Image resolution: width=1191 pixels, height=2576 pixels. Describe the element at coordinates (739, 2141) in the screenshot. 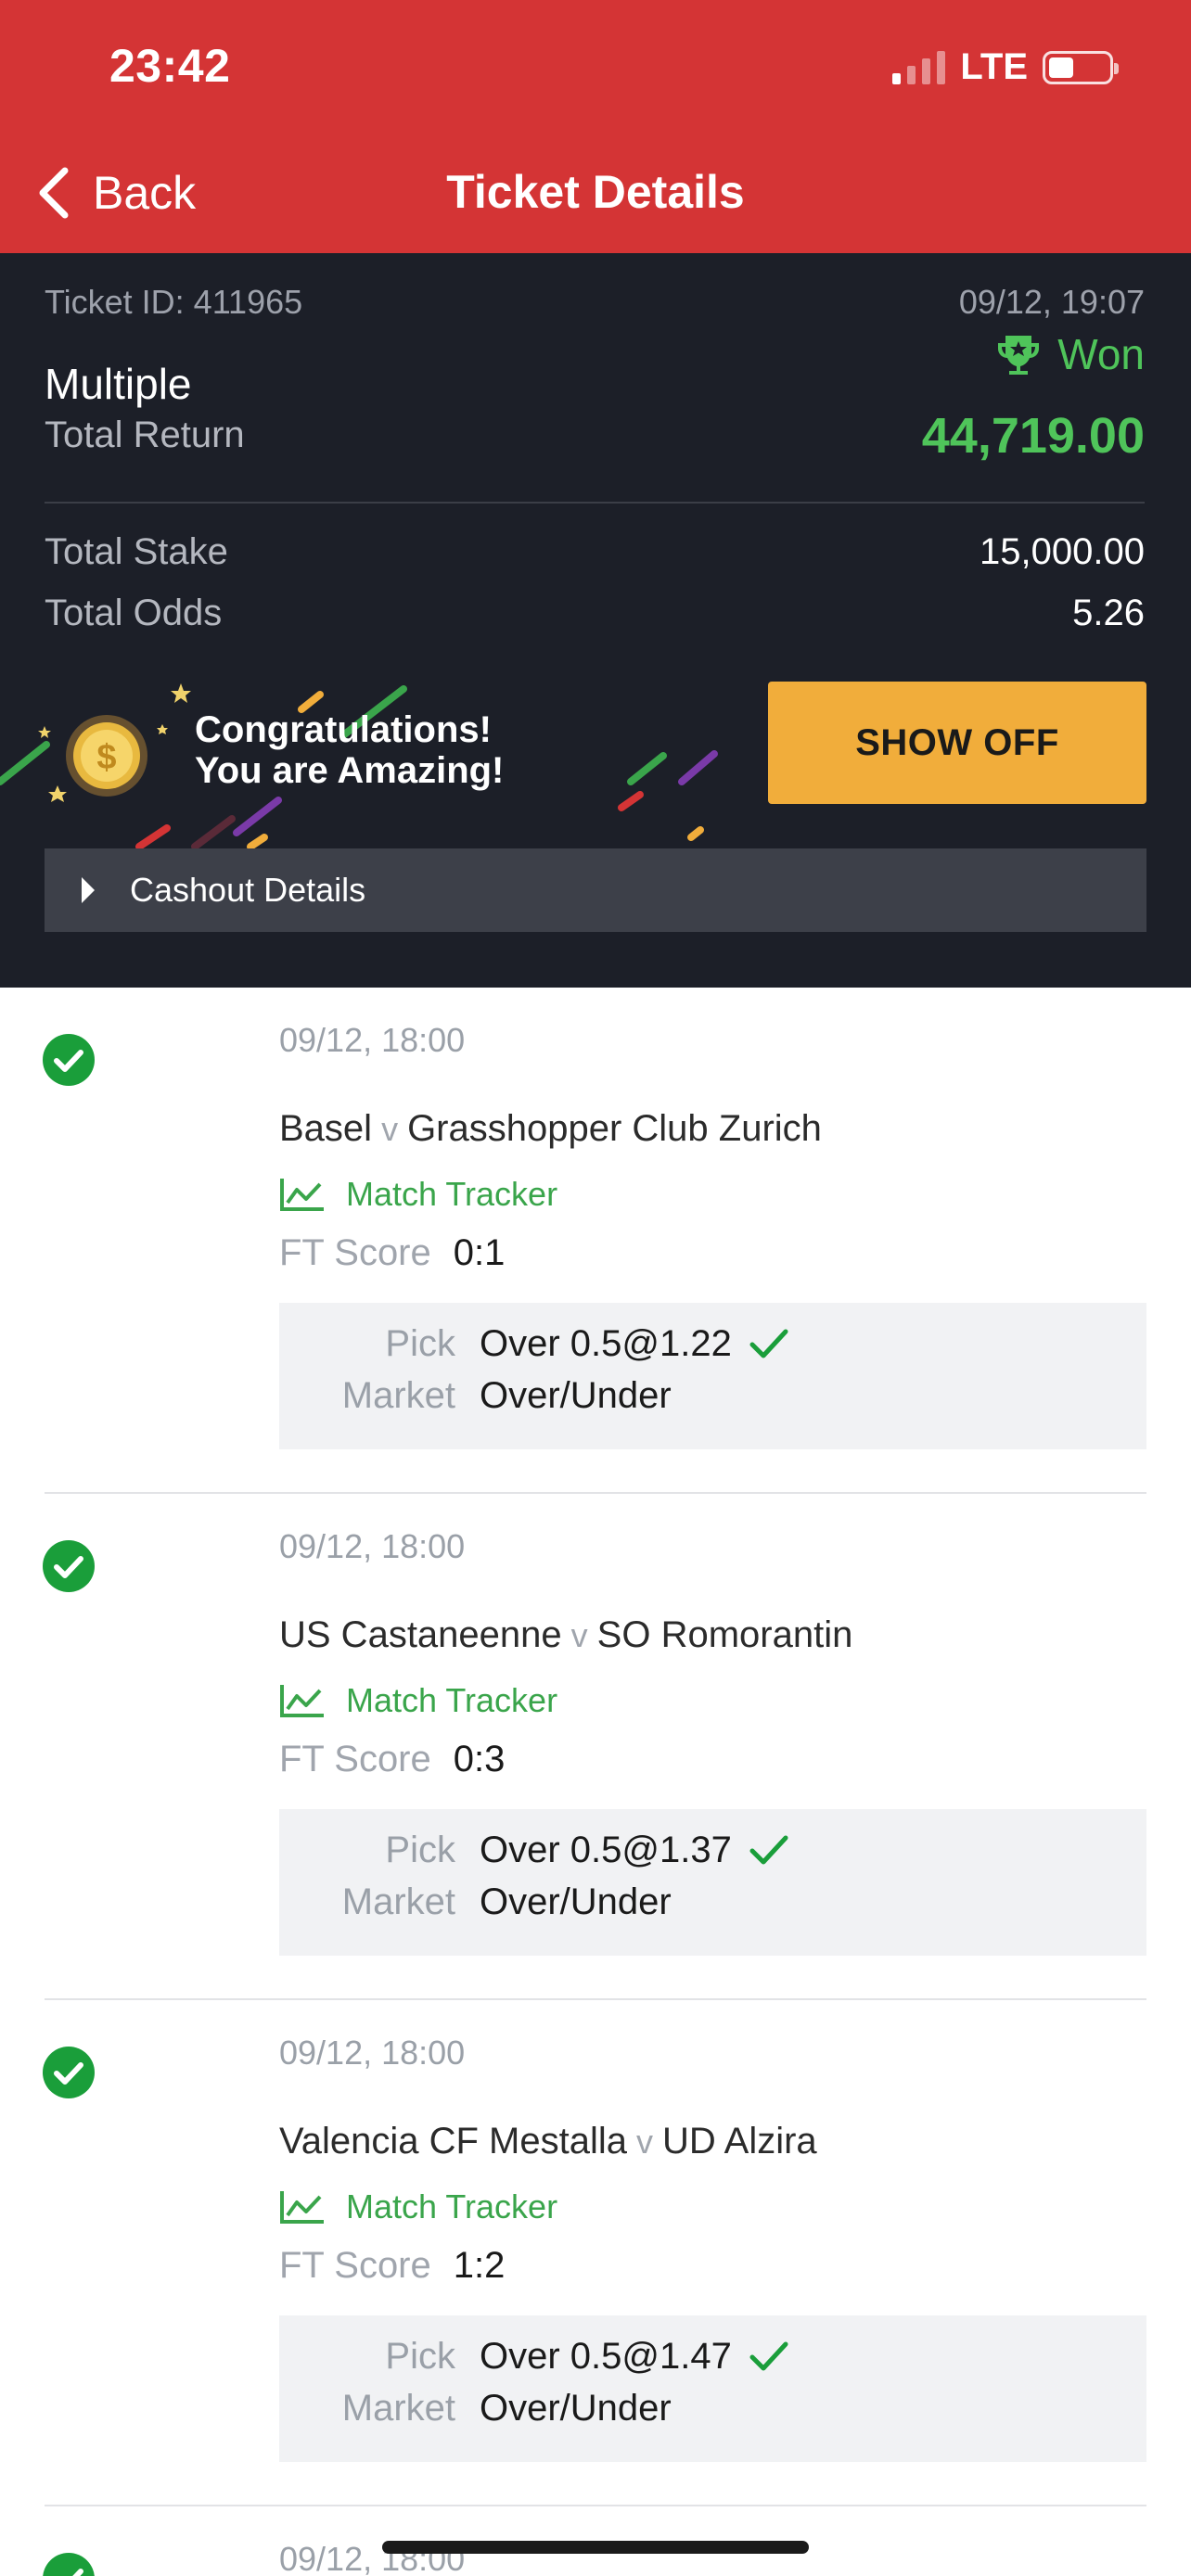

I see `away-team: UD Alzira` at that location.